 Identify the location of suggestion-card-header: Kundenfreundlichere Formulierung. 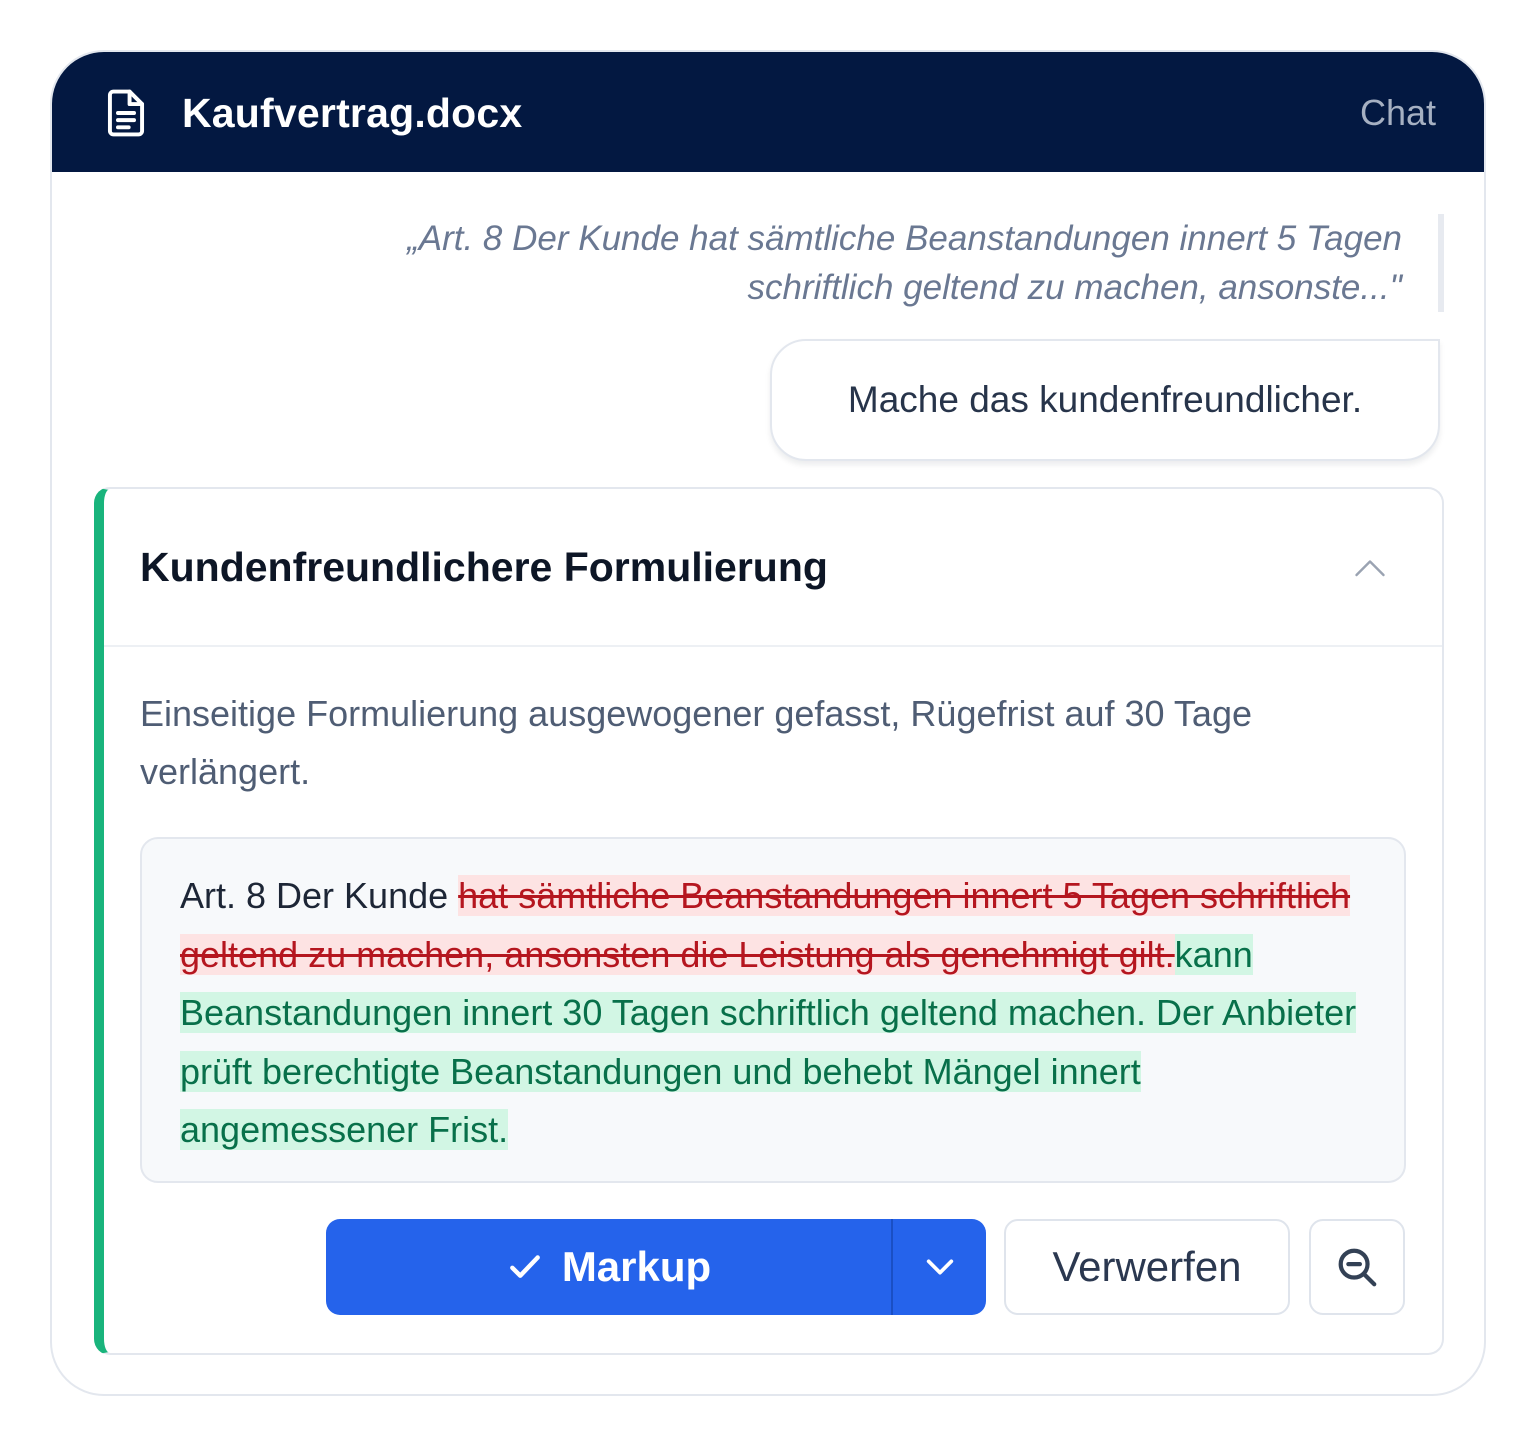
(773, 568).